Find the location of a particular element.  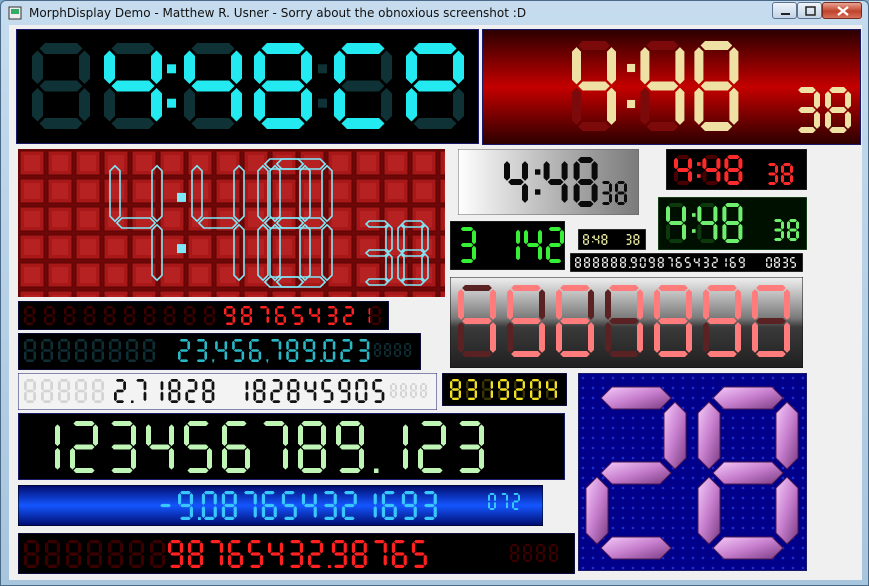

display-red-gradient-clock is located at coordinates (671, 87).